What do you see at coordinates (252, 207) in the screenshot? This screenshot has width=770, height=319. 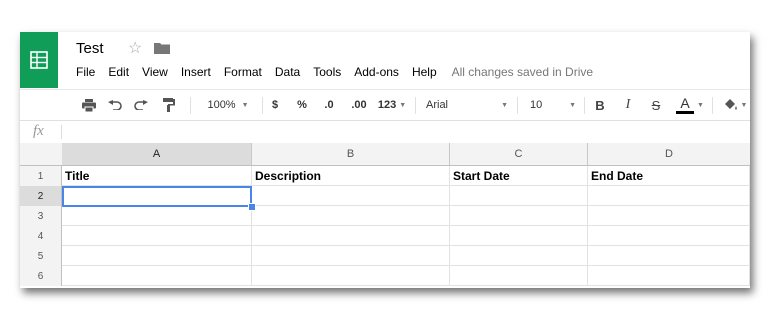 I see `fill-handle` at bounding box center [252, 207].